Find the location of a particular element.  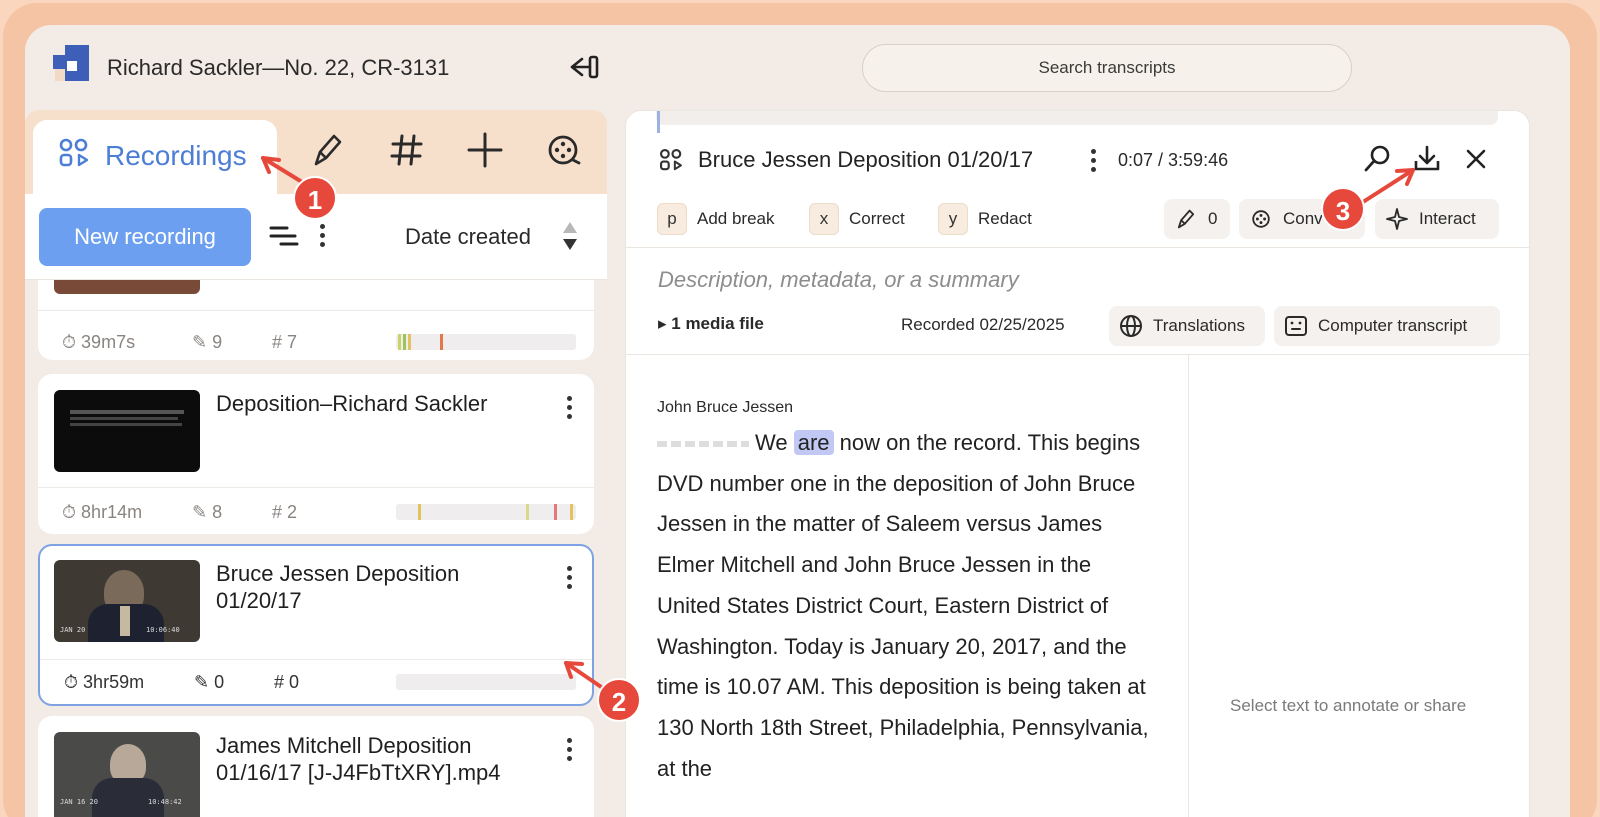

callout-badge-1: 1 is located at coordinates (315, 198).